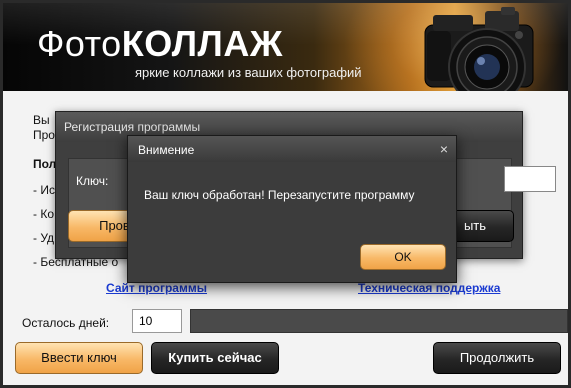  What do you see at coordinates (92, 181) in the screenshot?
I see `key-label: Ключ:` at bounding box center [92, 181].